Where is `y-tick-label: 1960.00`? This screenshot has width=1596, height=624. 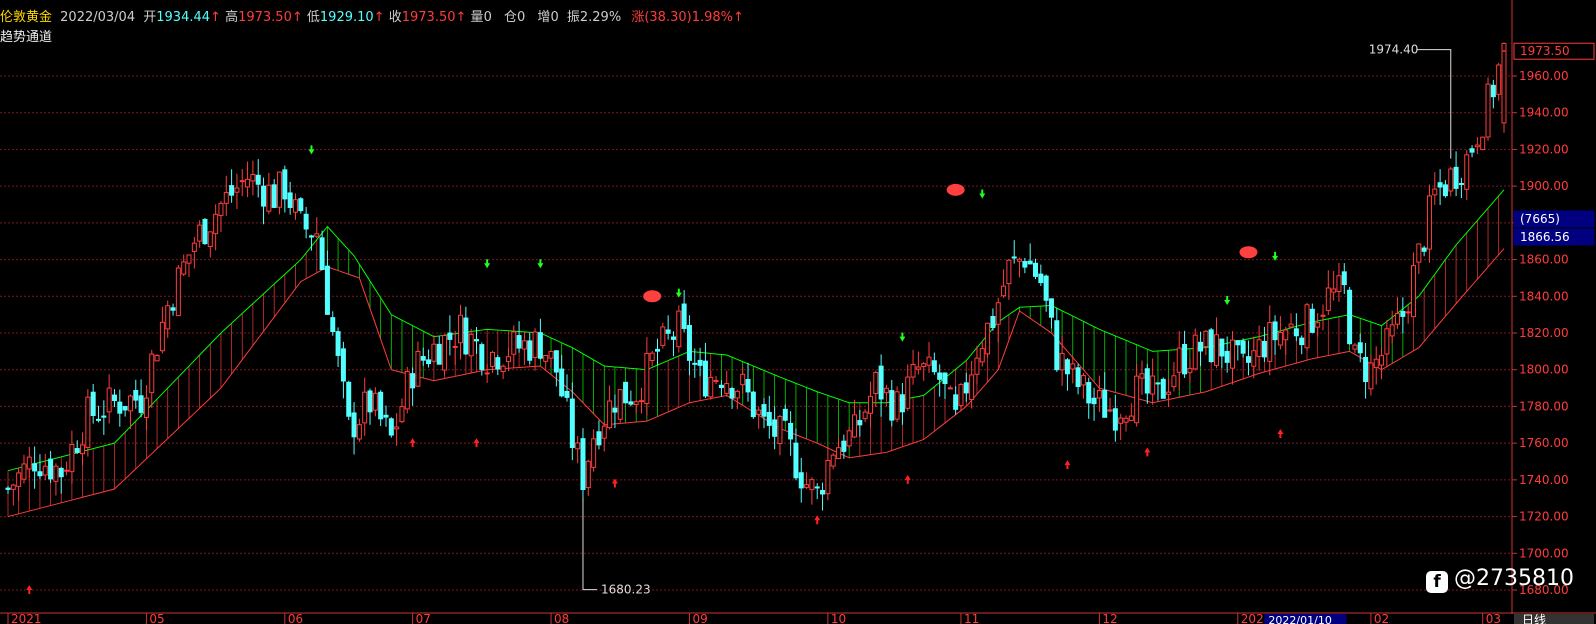 y-tick-label: 1960.00 is located at coordinates (1544, 76).